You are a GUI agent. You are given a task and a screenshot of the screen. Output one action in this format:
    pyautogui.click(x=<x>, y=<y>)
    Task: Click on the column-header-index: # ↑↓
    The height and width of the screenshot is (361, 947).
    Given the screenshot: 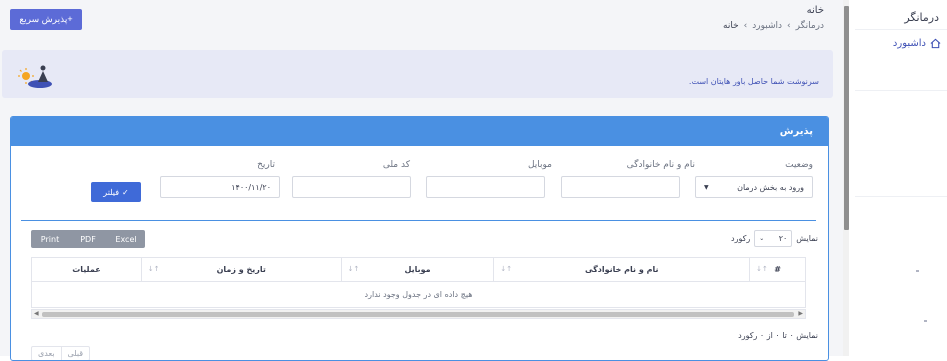 What is the action you would take?
    pyautogui.click(x=777, y=269)
    